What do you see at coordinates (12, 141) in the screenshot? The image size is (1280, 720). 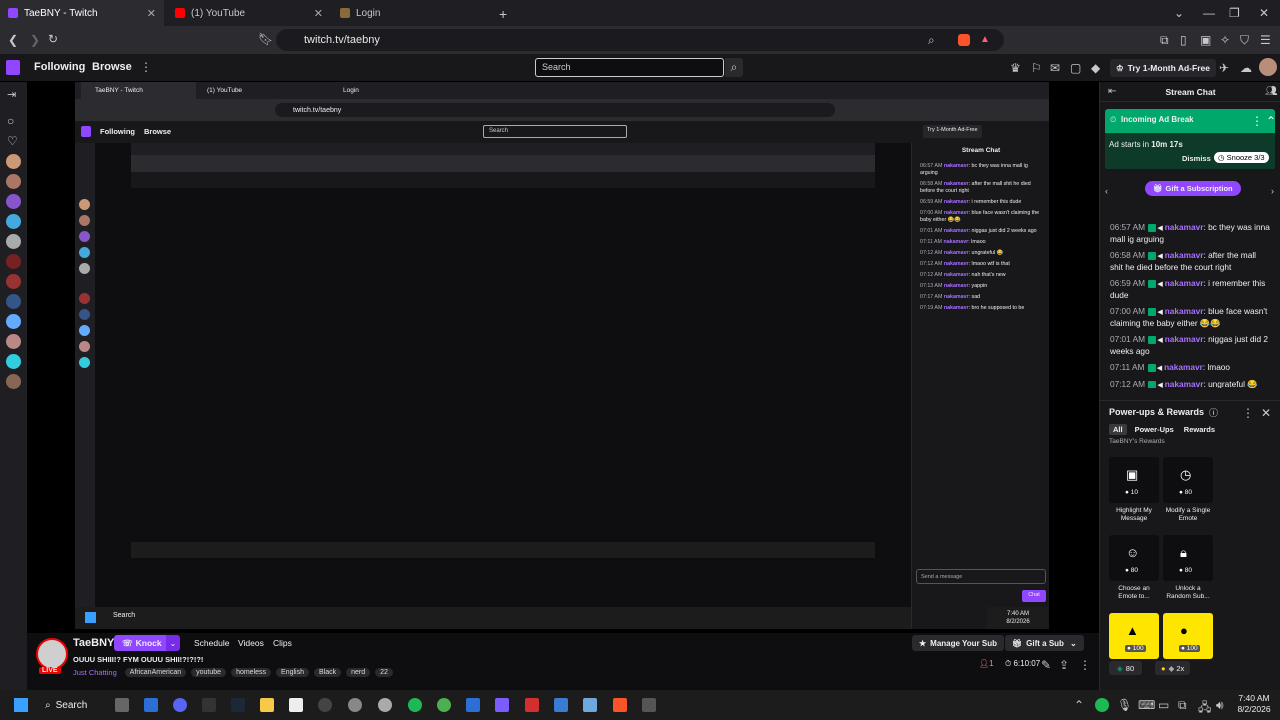 I see `heart-icon: ♡` at bounding box center [12, 141].